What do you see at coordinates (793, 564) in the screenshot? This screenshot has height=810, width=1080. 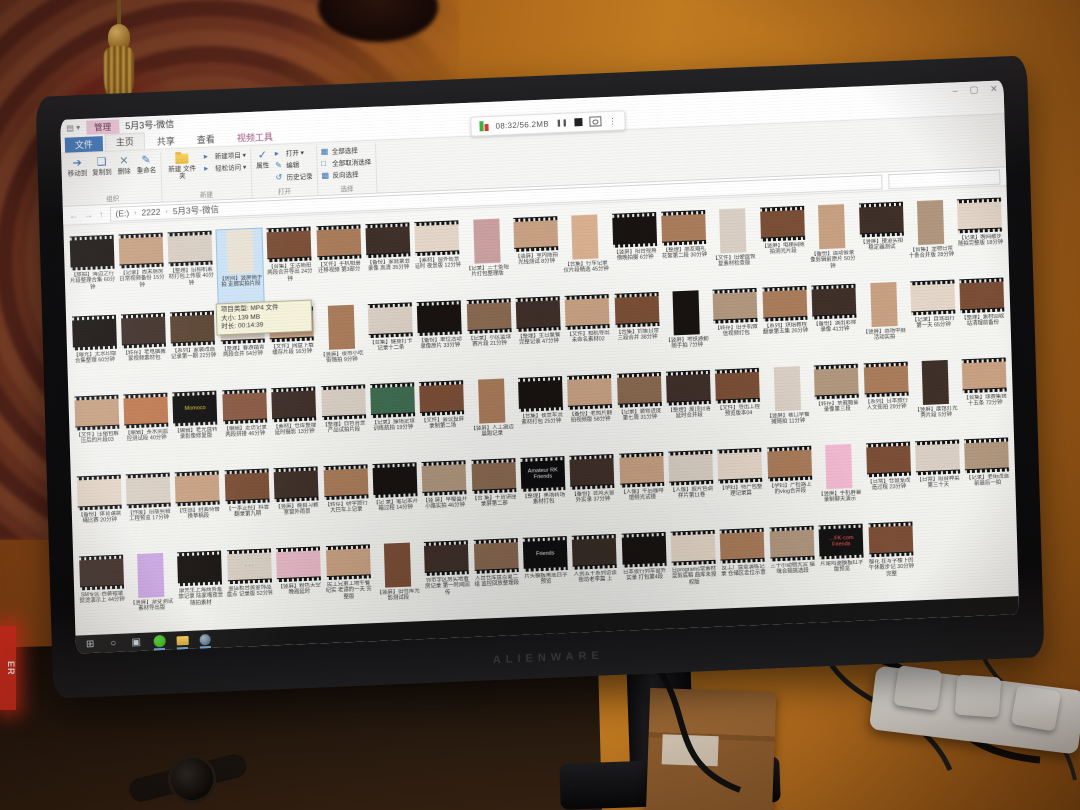 I see `file-item: 三十小动物大赏 猫咪合辑挑选段` at bounding box center [793, 564].